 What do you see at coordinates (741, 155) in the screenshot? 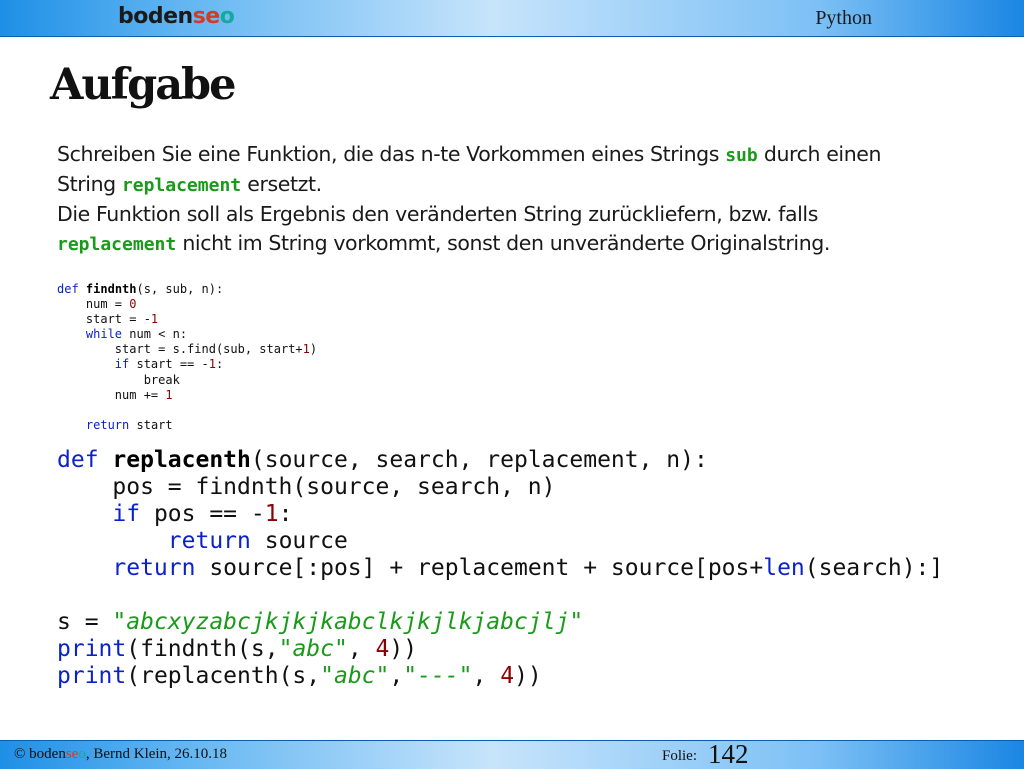
I see `sub-keyword: sub` at bounding box center [741, 155].